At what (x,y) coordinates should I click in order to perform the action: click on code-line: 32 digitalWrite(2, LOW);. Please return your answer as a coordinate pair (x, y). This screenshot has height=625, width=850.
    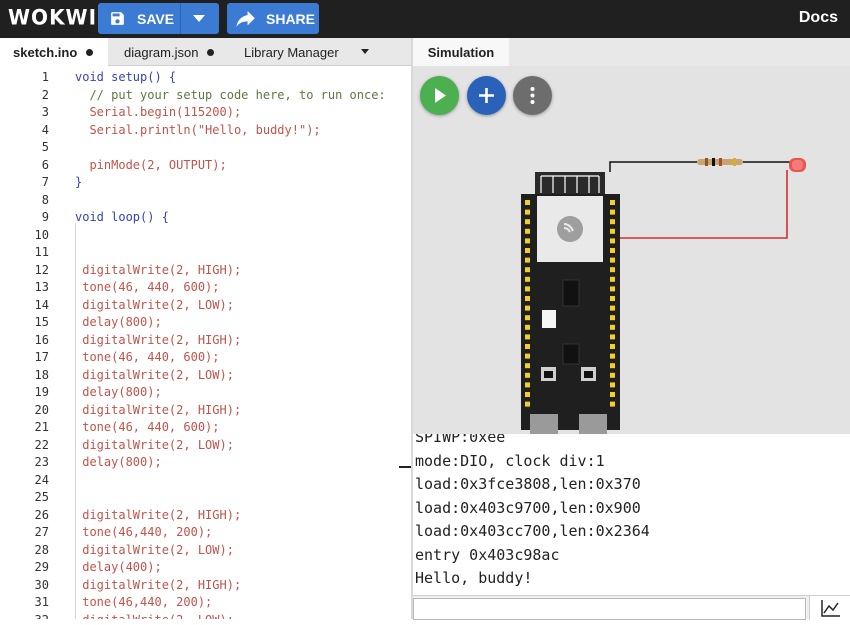
    Looking at the image, I should click on (205, 616).